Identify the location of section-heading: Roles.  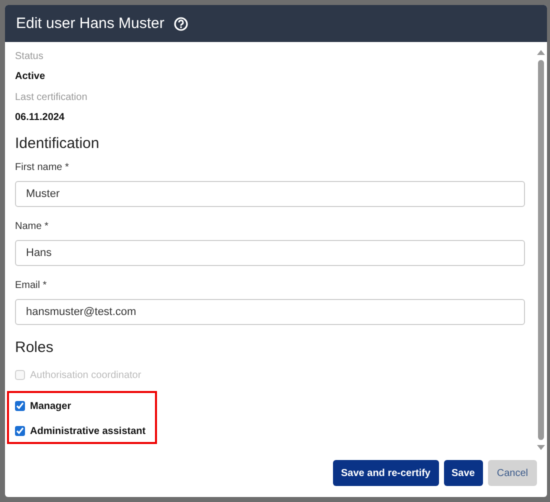
(34, 347).